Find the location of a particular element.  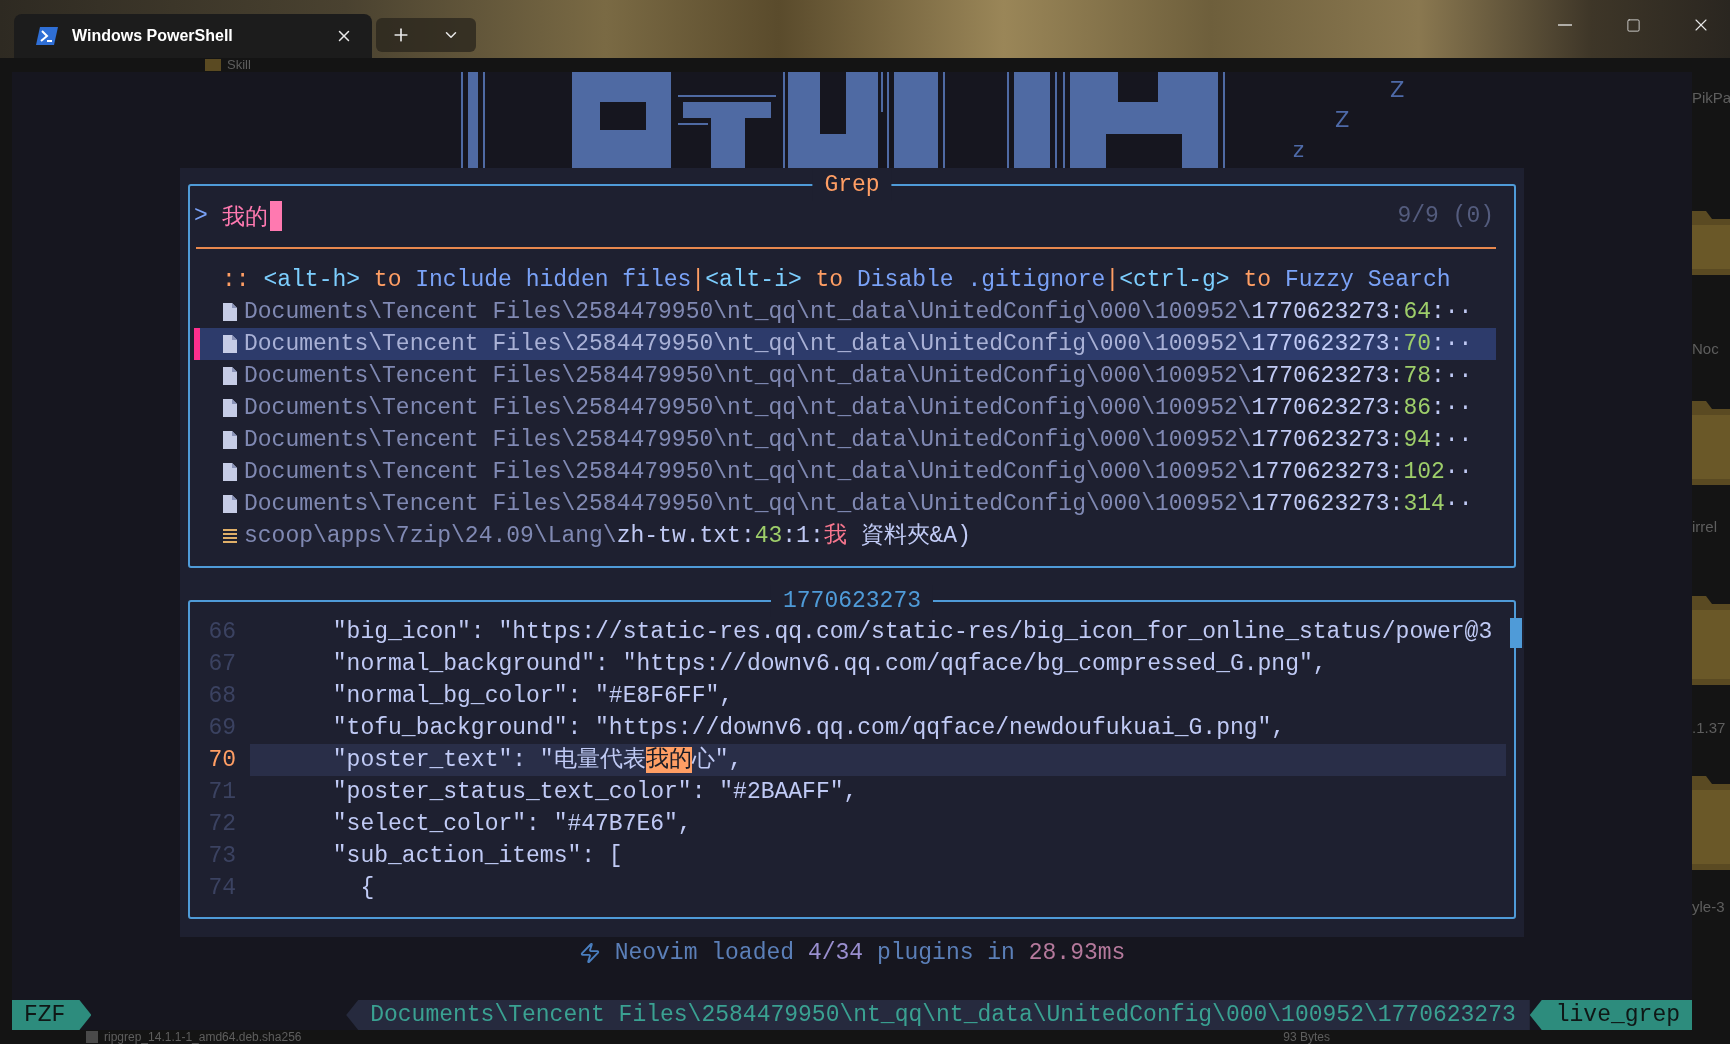

help-text: :: <alt-h> to Include hidden files|<alt-i> to Disable .gitignore|<ctrl-g> to Fuzzy Search is located at coordinates (836, 280).